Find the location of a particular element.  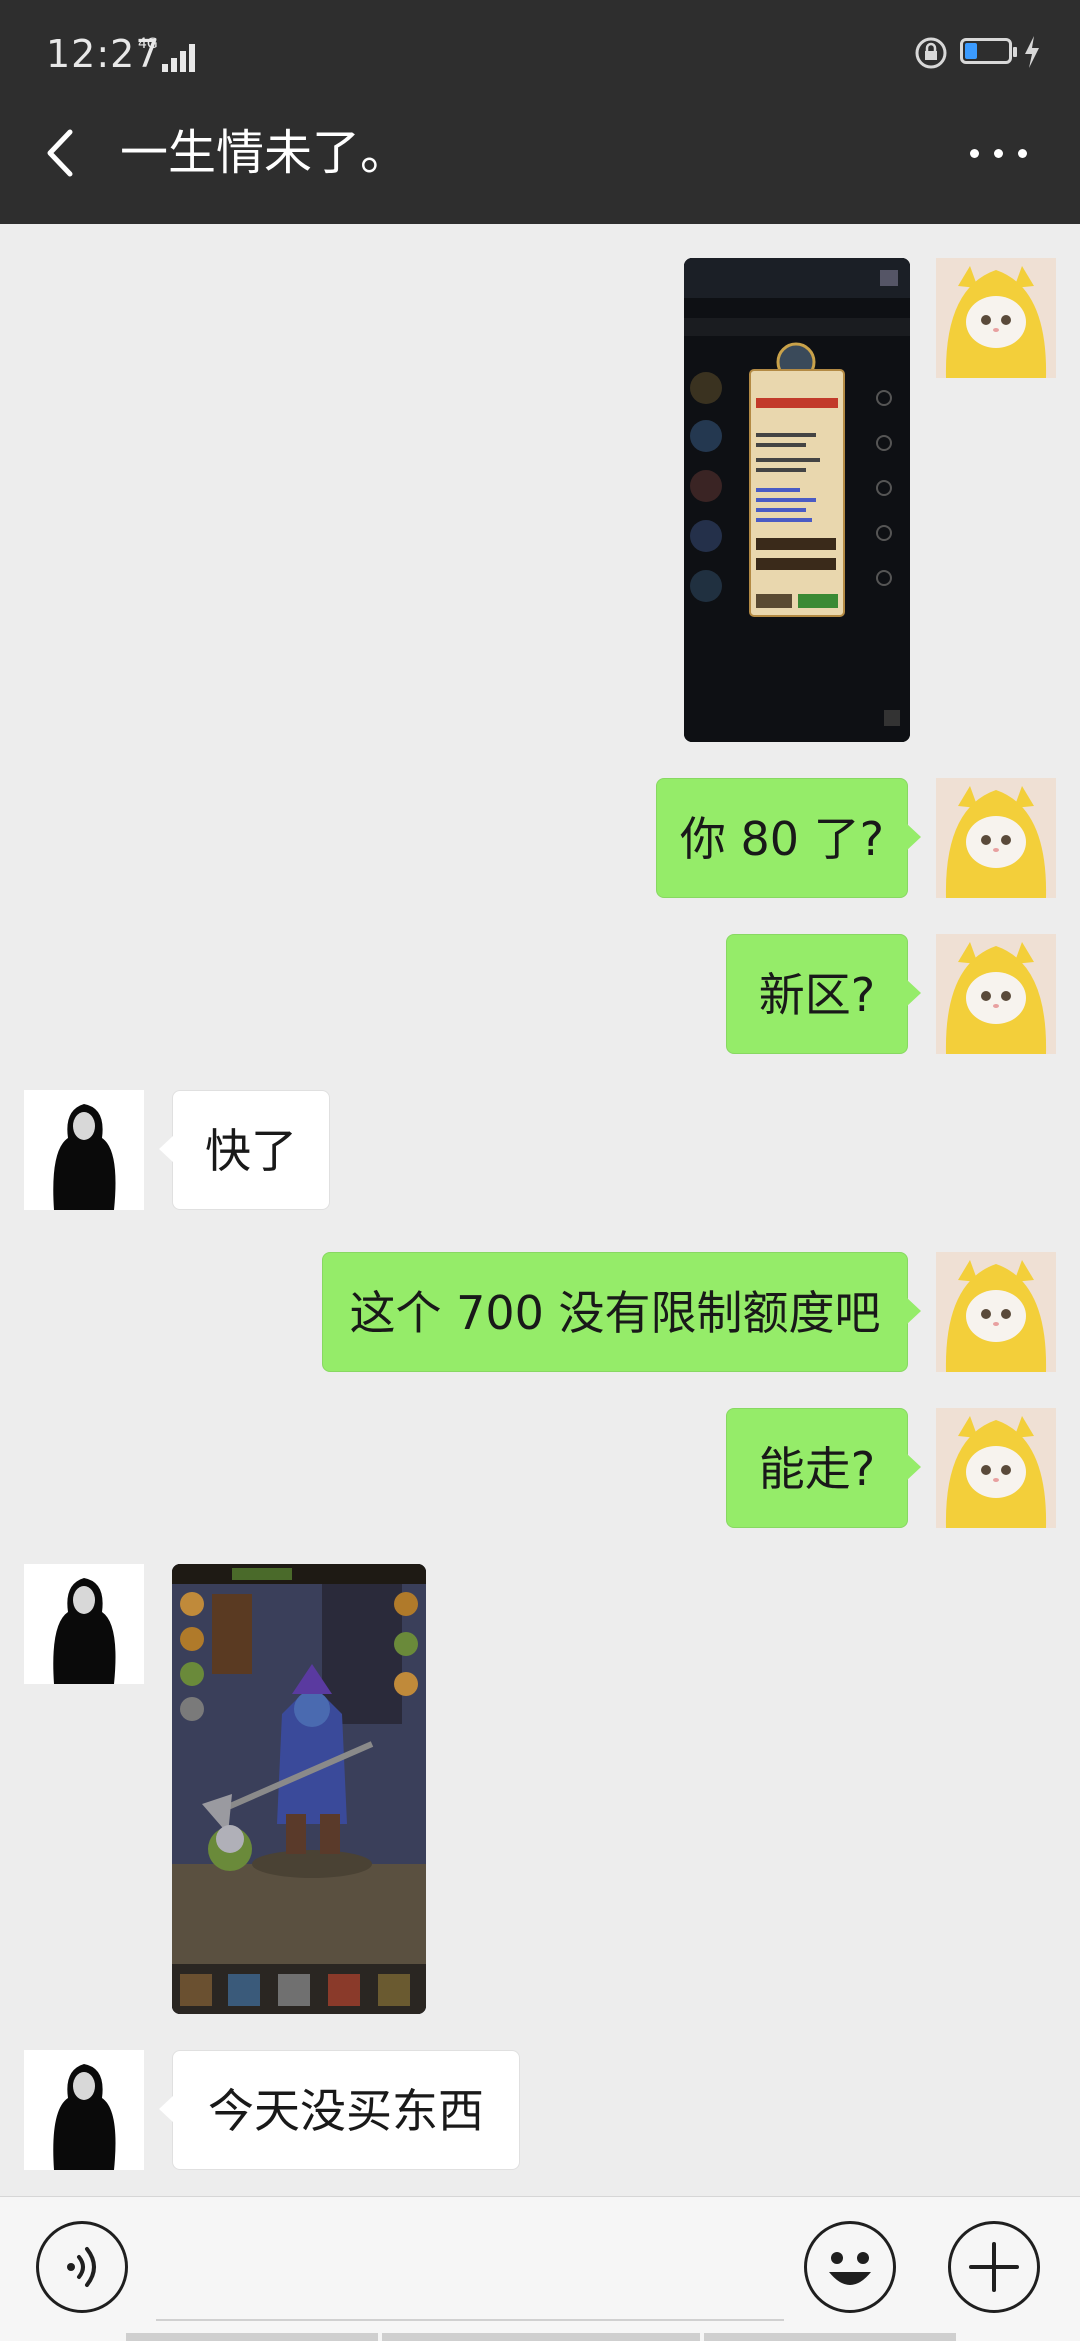

network-type: 4G is located at coordinates (148, 44).